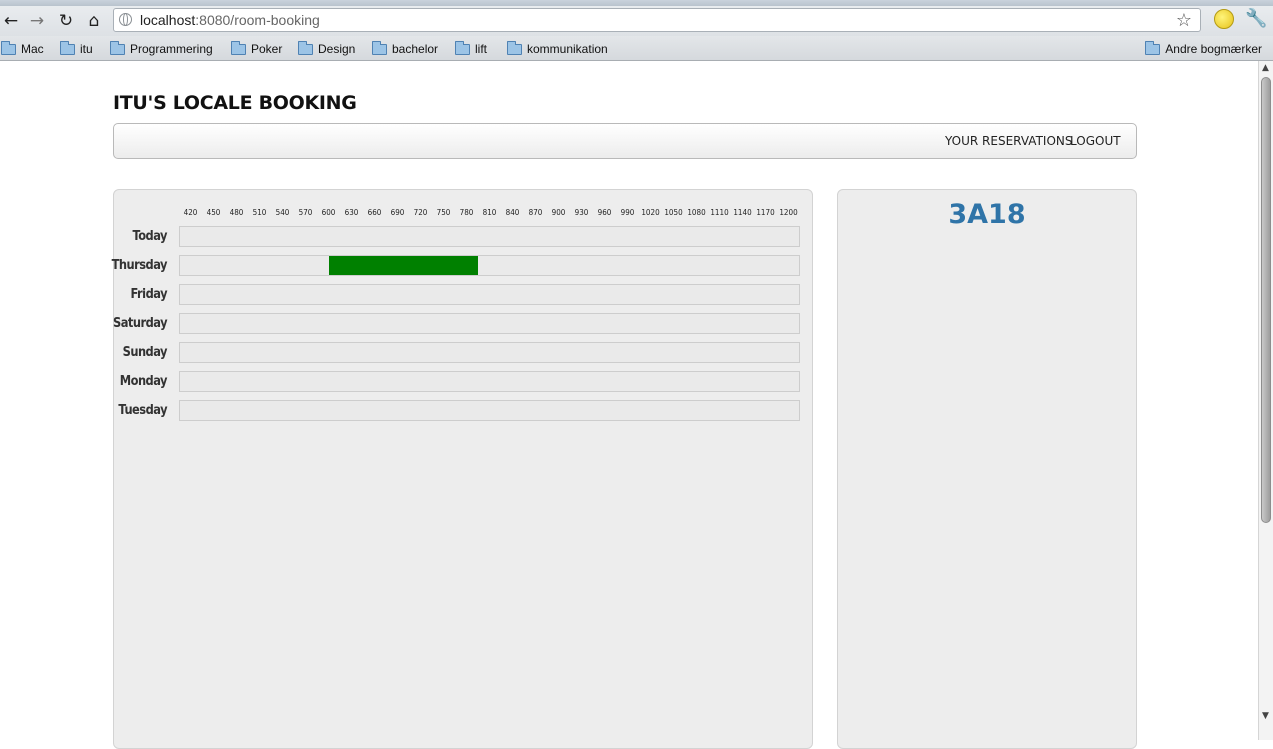 The image size is (1273, 749). What do you see at coordinates (625, 141) in the screenshot?
I see `top-nav: YOUR RESERVATIONS LOGOUT` at bounding box center [625, 141].